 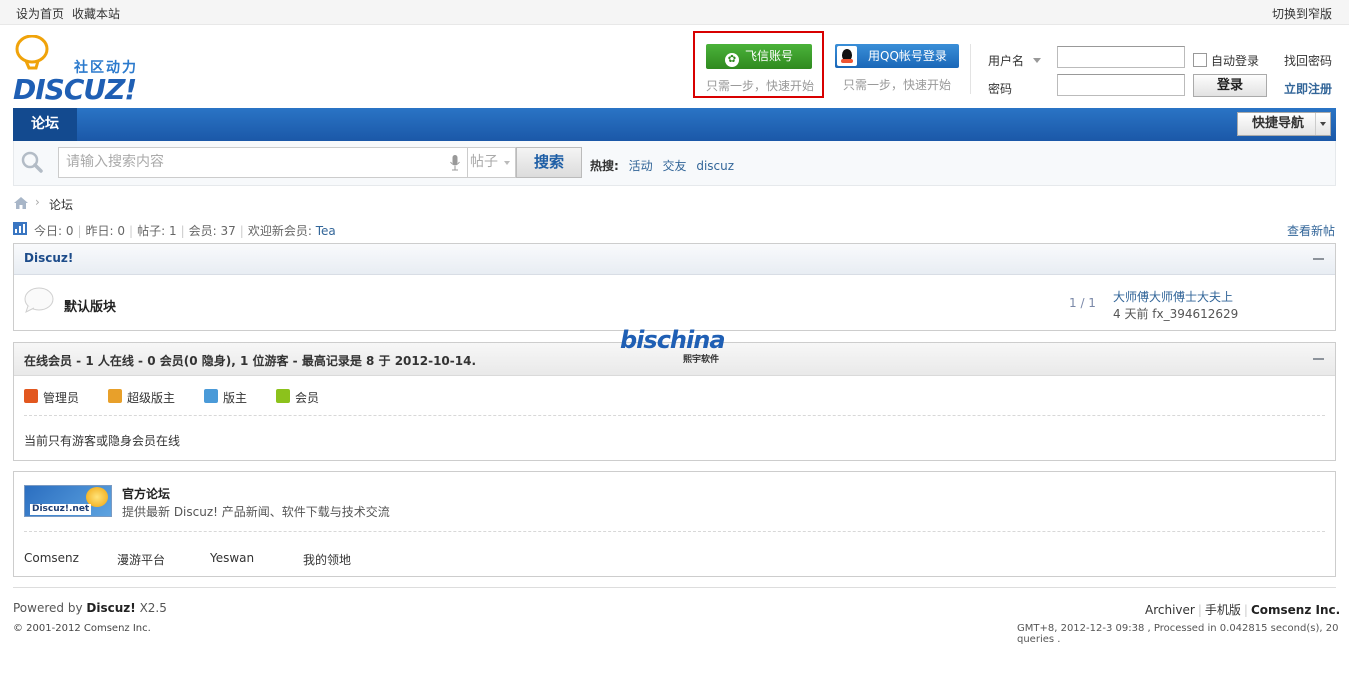 I want to click on username-input, so click(x=1121, y=57).